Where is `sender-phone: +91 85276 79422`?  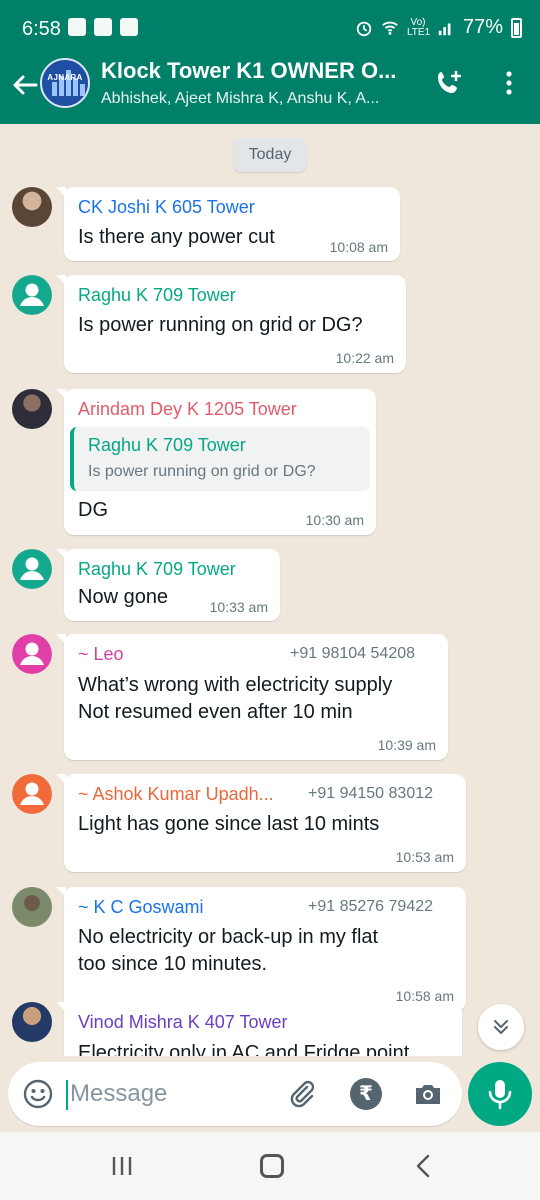
sender-phone: +91 85276 79422 is located at coordinates (370, 907).